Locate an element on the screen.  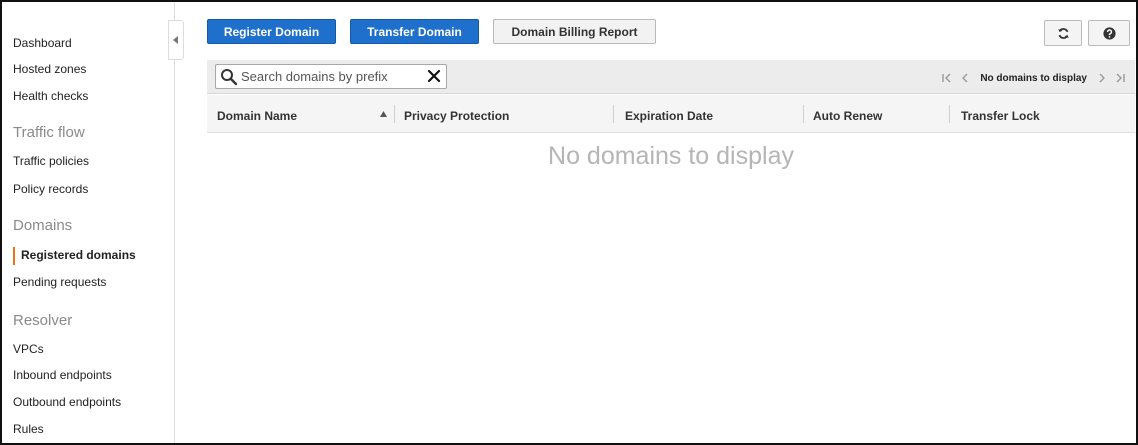
previous-page-icon is located at coordinates (965, 78).